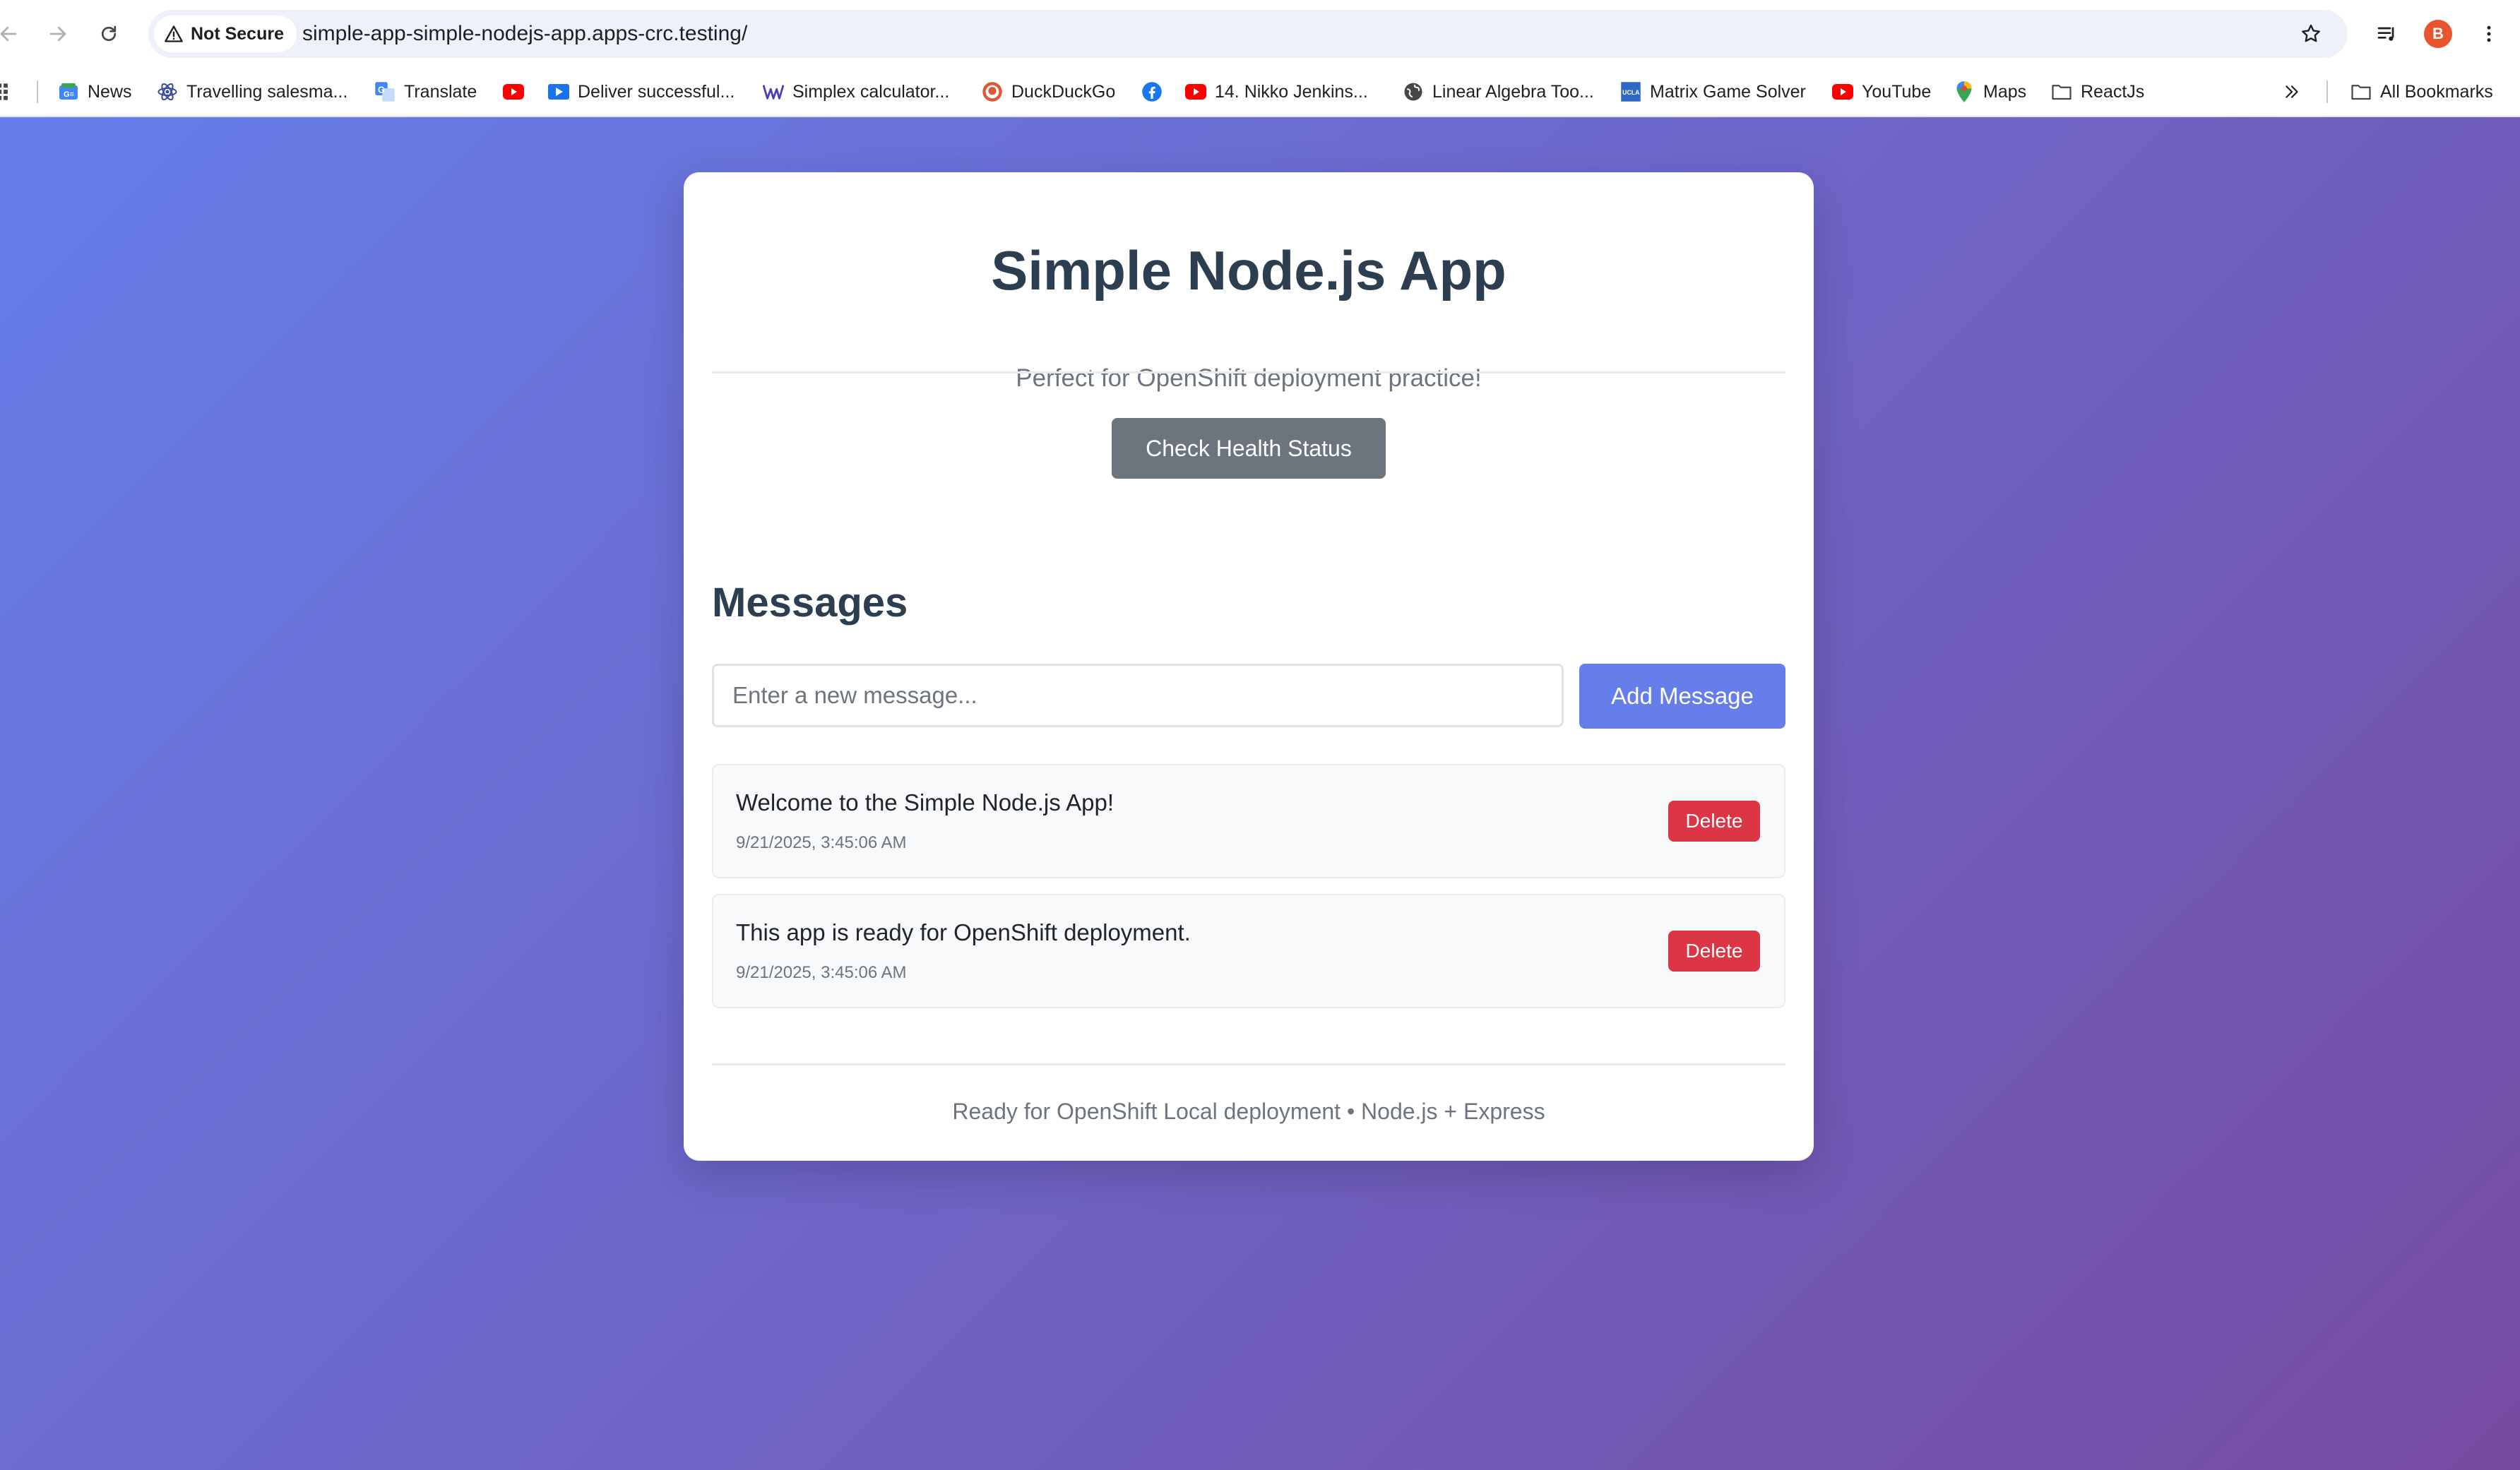 The height and width of the screenshot is (1470, 2520). I want to click on media-control-button, so click(2388, 34).